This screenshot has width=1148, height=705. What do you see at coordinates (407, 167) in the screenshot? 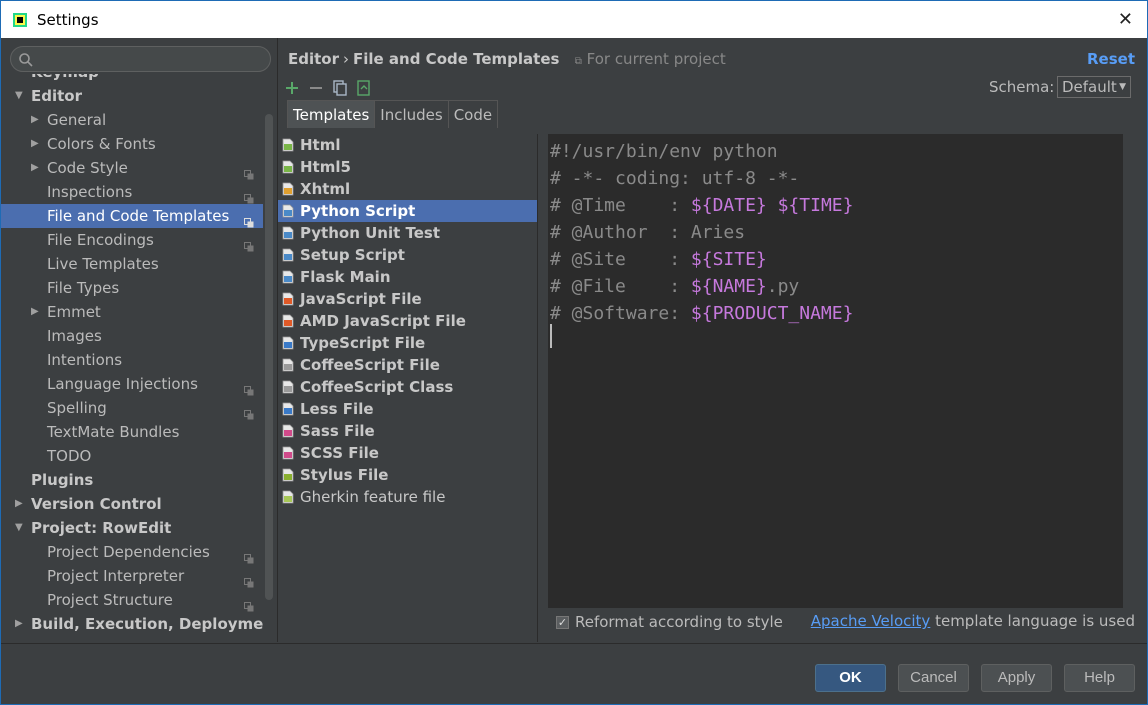
I see `template-item-html5: Html5` at bounding box center [407, 167].